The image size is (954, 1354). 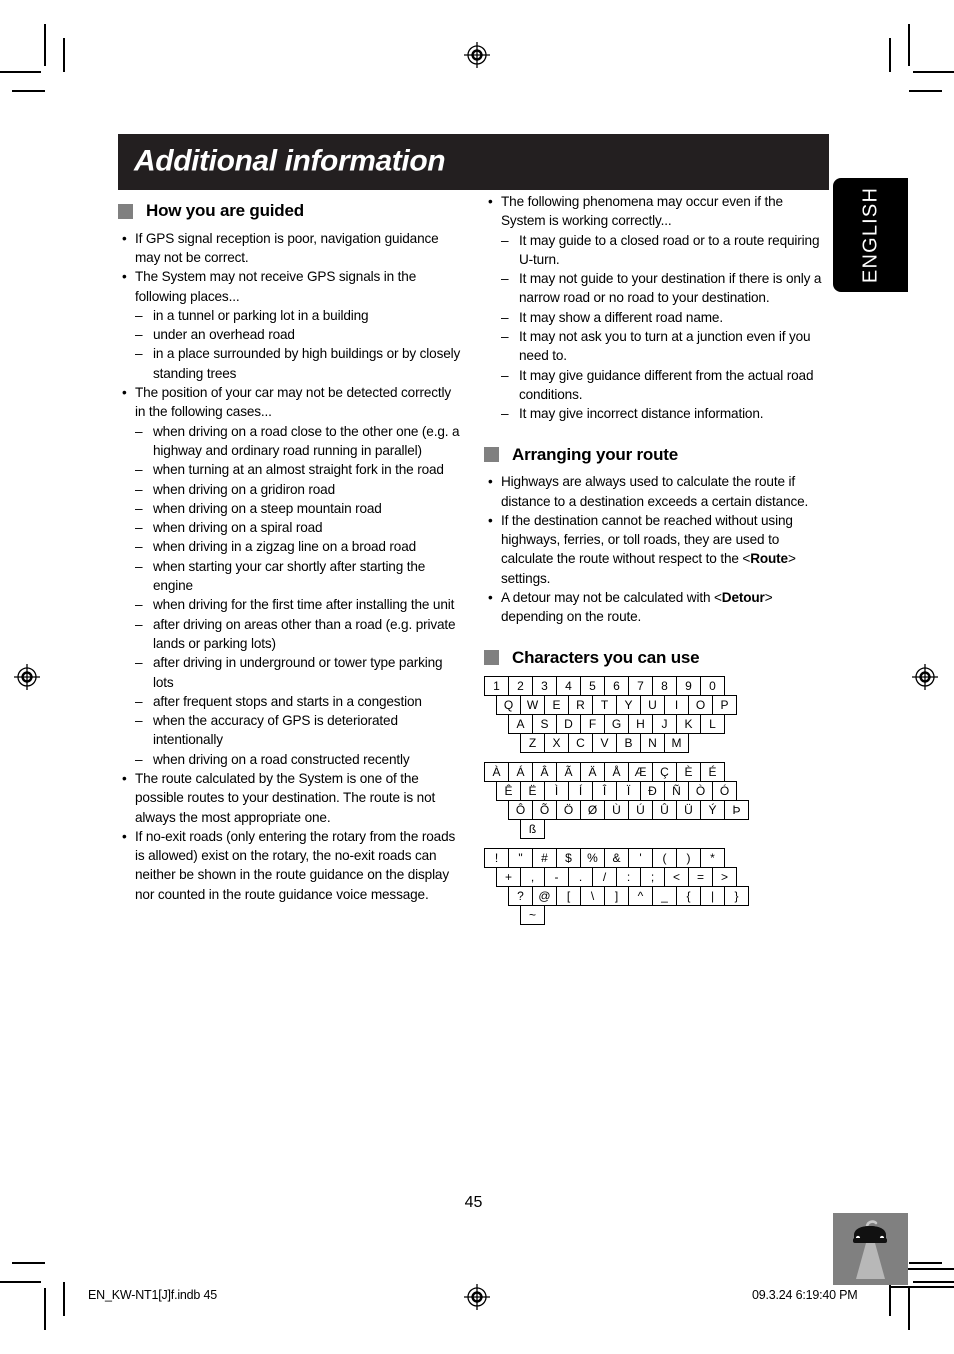 I want to click on keyboard-key: U, so click(x=652, y=705).